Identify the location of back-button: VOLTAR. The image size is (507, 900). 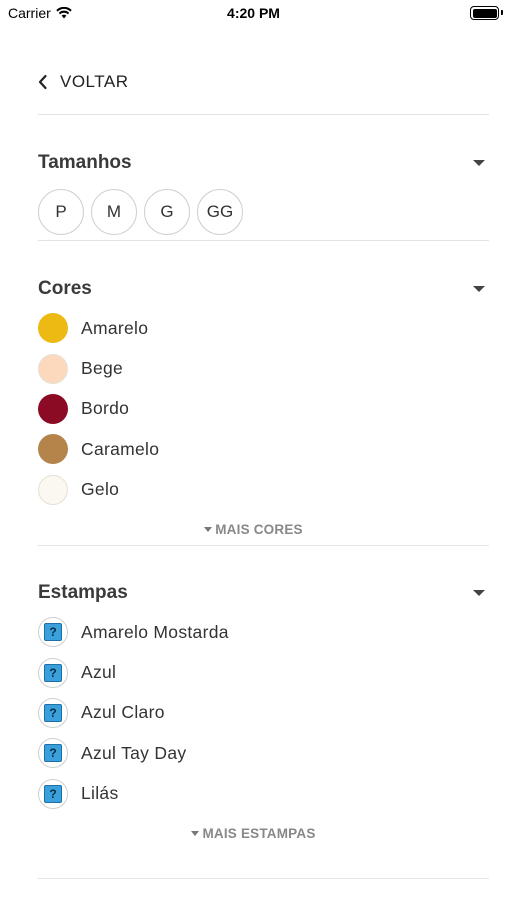
(83, 82).